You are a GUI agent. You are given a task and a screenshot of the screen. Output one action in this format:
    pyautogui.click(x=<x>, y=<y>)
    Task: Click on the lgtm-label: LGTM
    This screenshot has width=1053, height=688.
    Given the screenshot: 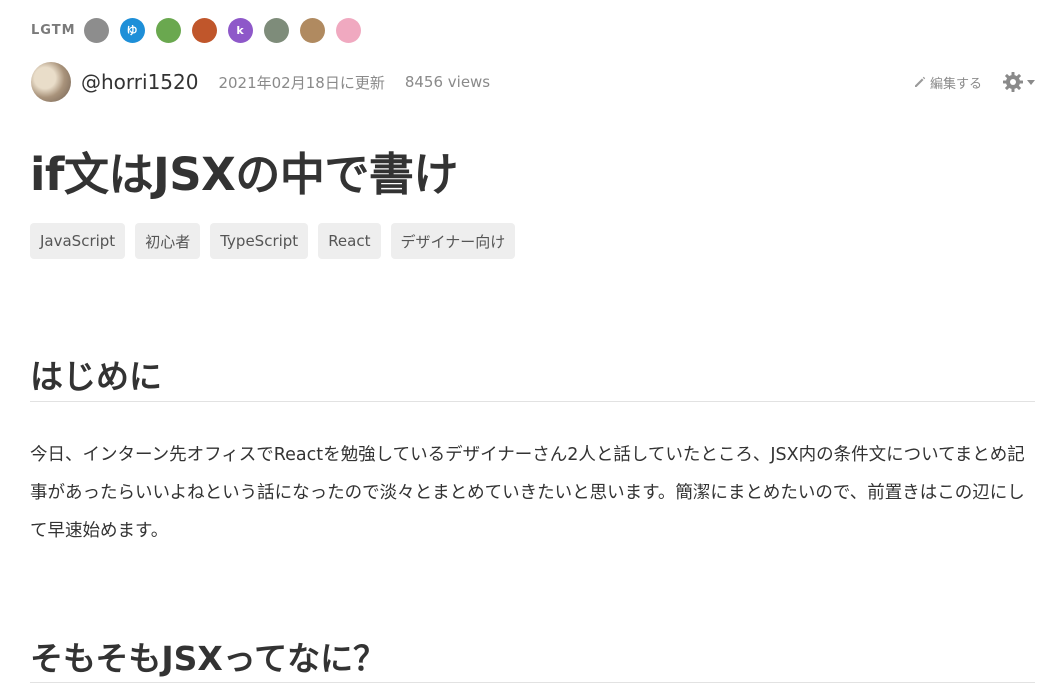 What is the action you would take?
    pyautogui.click(x=53, y=30)
    